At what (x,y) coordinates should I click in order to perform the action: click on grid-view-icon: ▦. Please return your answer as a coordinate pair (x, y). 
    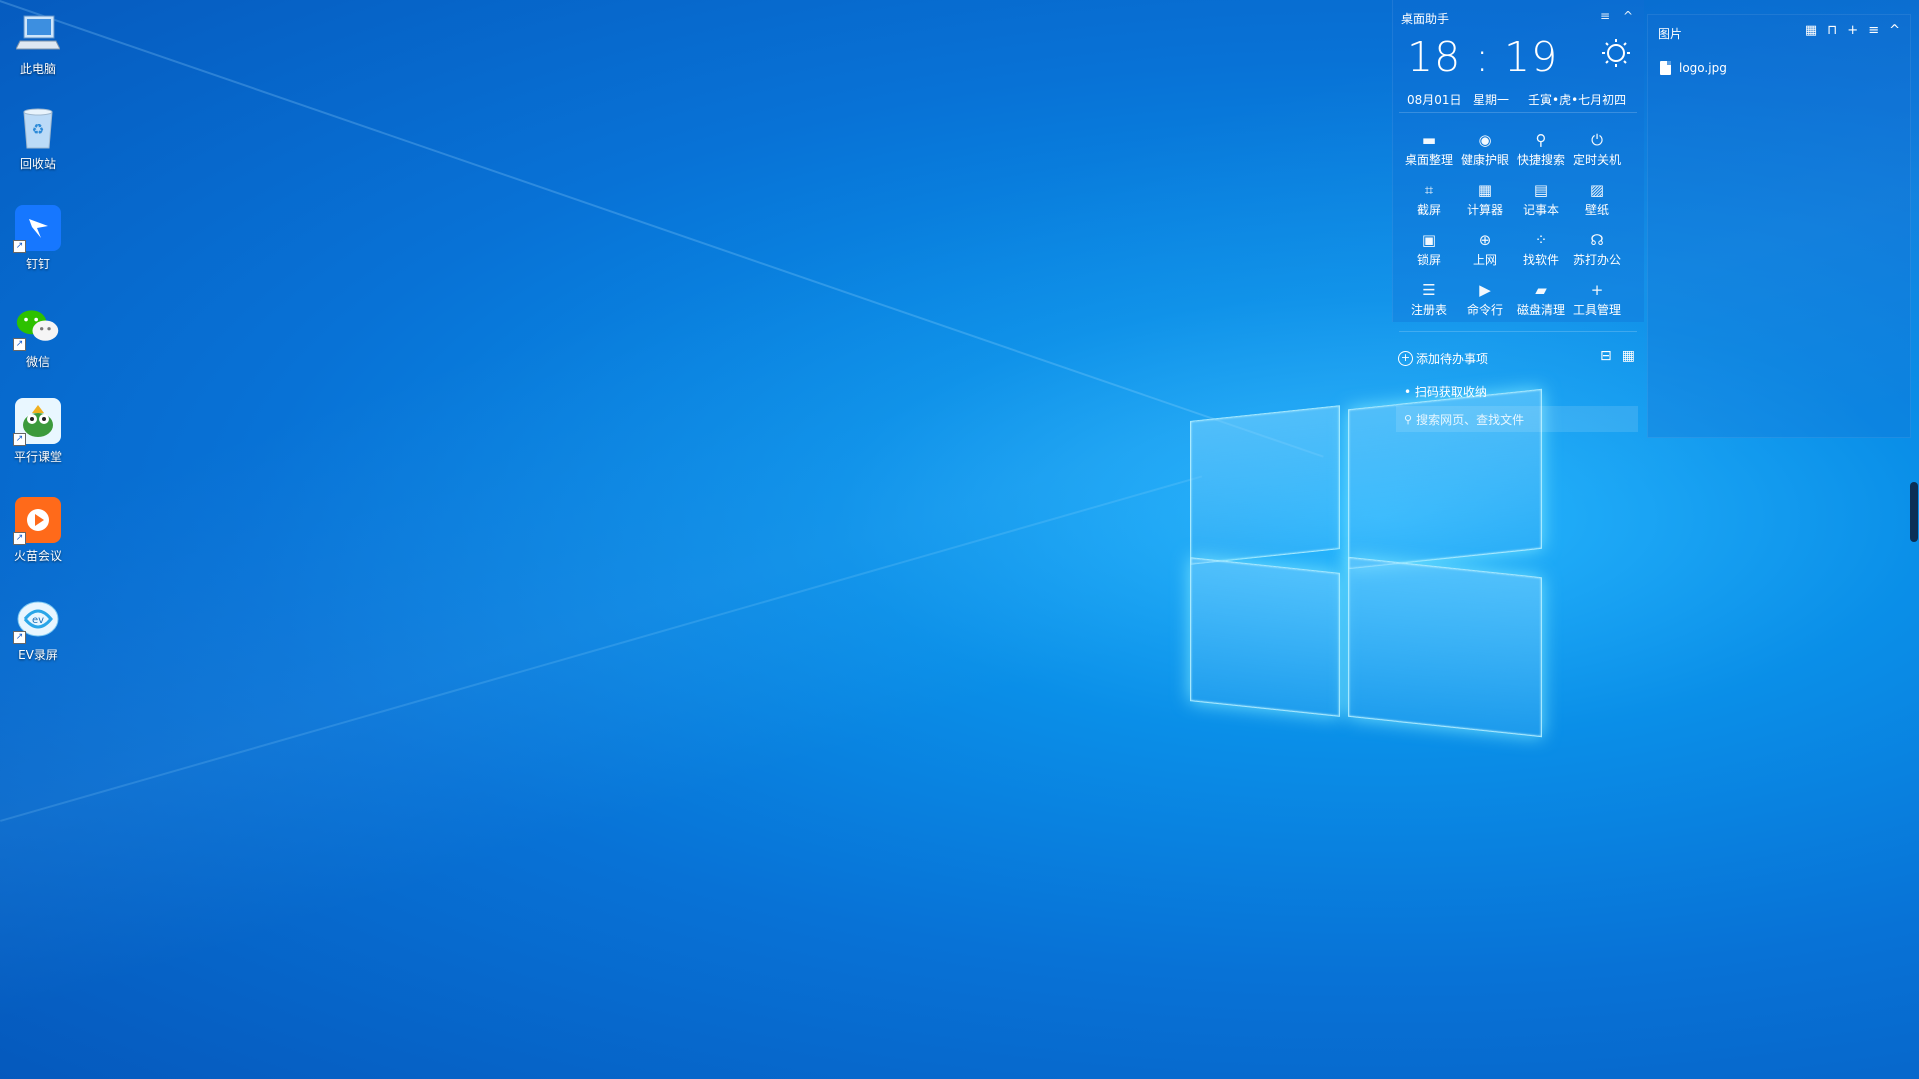
    Looking at the image, I should click on (1811, 30).